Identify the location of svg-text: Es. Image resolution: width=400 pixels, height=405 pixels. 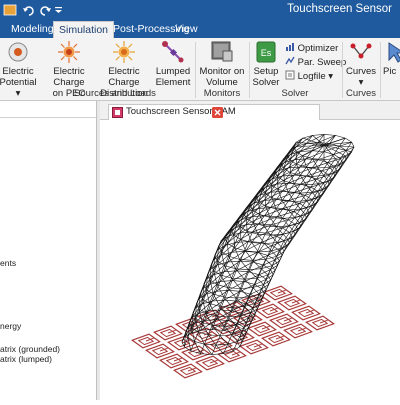
(266, 53).